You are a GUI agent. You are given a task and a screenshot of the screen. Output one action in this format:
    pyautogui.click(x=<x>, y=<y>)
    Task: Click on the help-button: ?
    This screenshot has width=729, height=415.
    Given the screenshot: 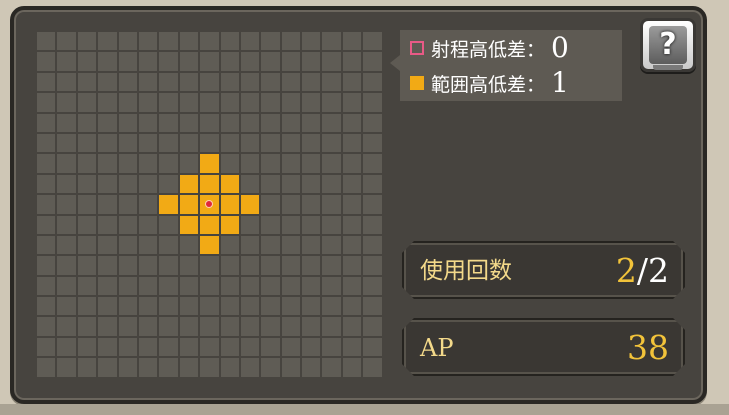 What is the action you would take?
    pyautogui.click(x=668, y=45)
    